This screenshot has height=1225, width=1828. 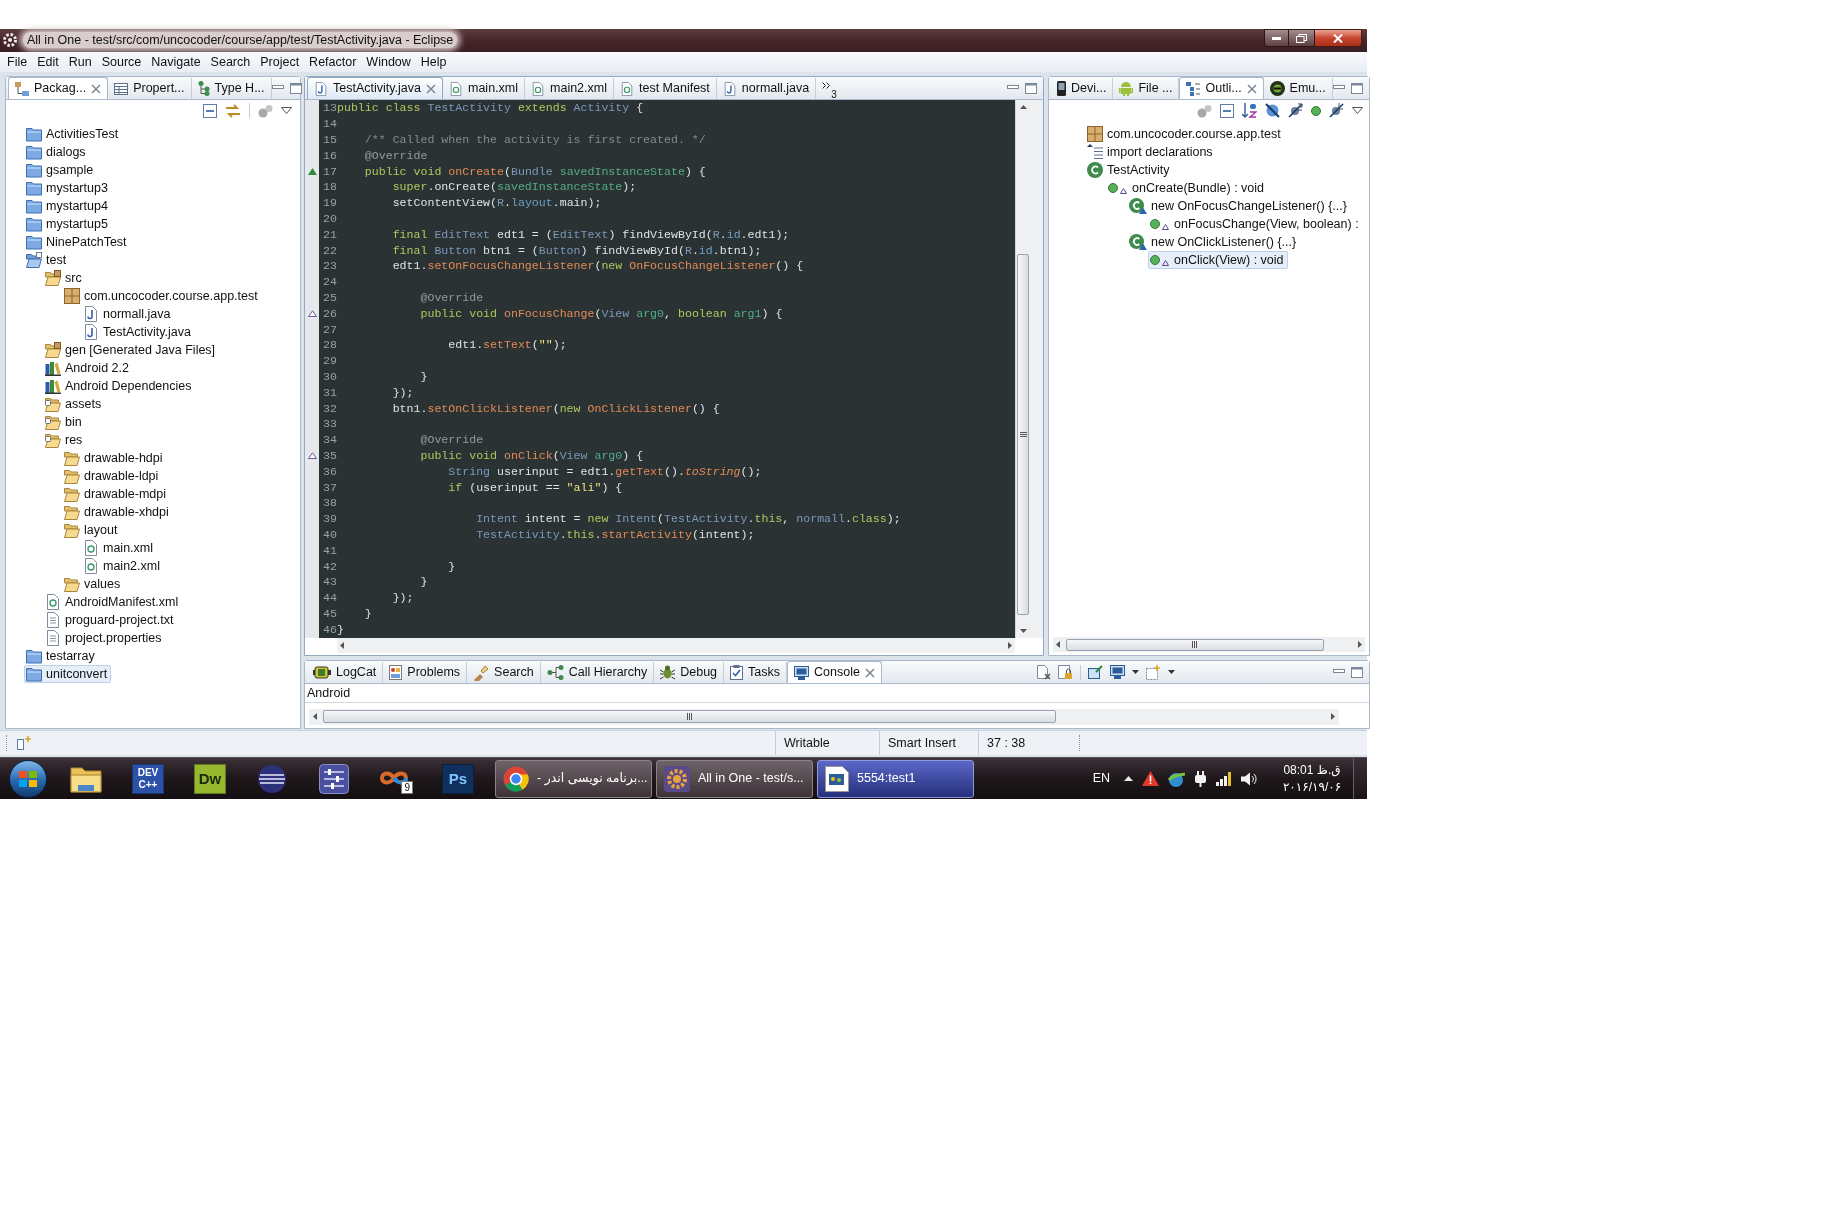 What do you see at coordinates (1153, 672) in the screenshot?
I see `new-window-icon` at bounding box center [1153, 672].